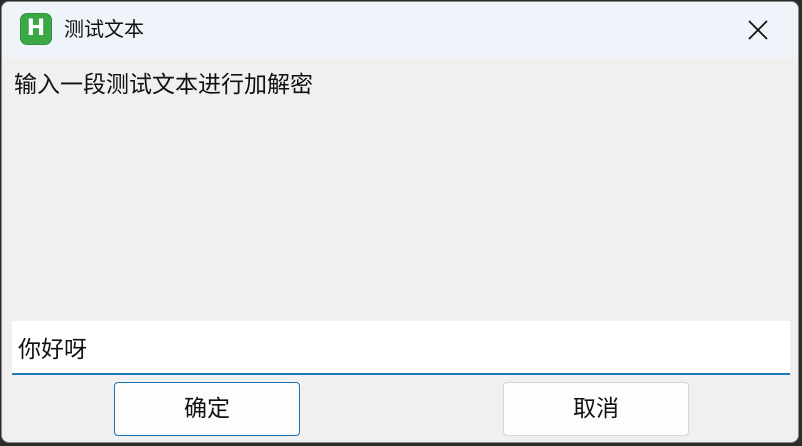 The height and width of the screenshot is (446, 802). I want to click on title-bar: H 测试文本, so click(400, 30).